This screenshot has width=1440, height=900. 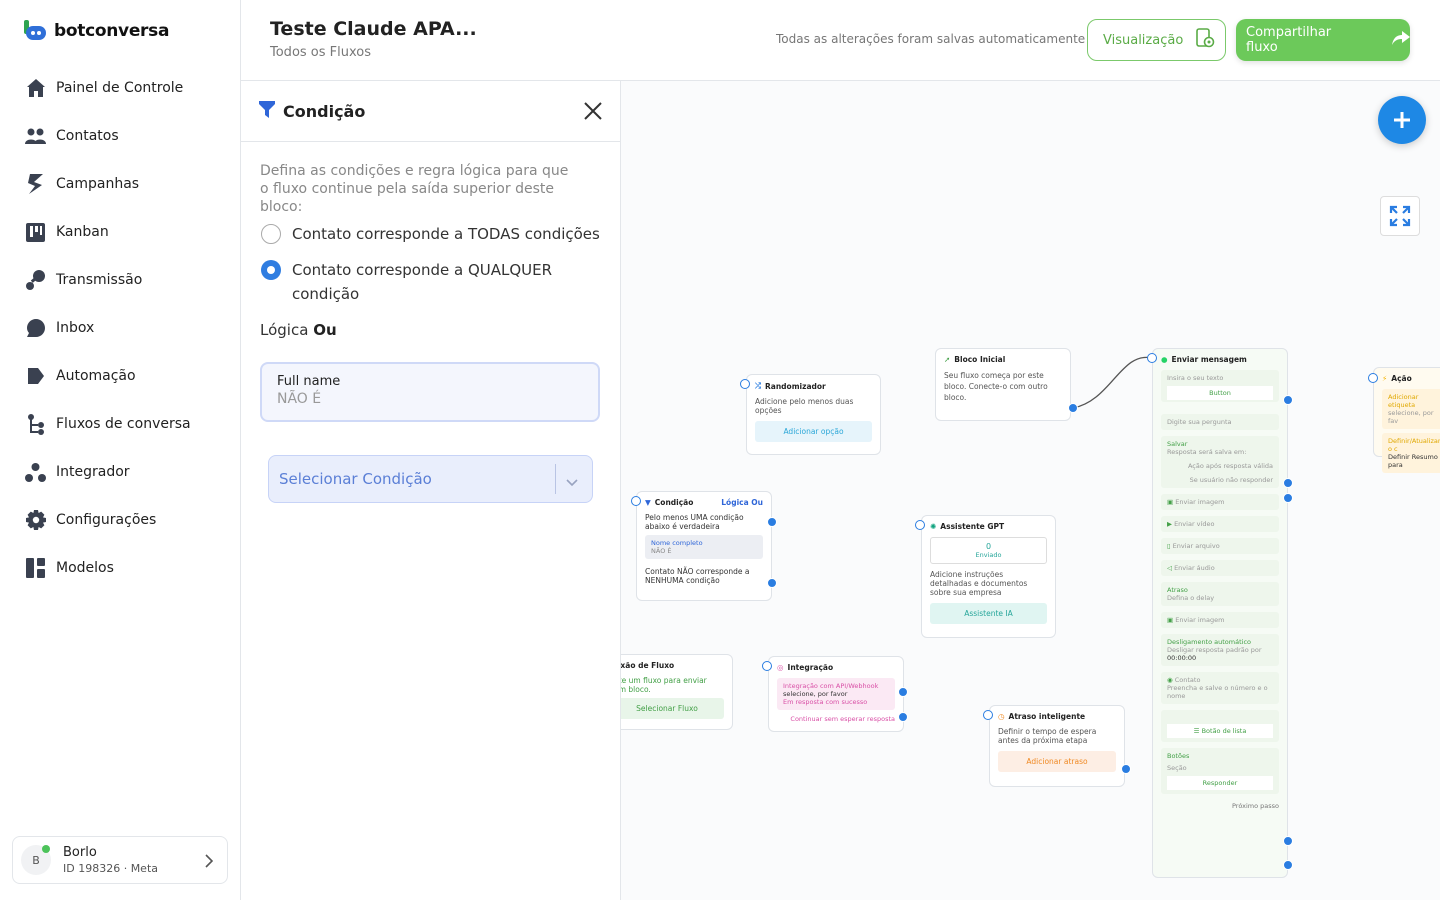 What do you see at coordinates (120, 520) in the screenshot?
I see `sidebar-item-configuracoes: Configurações` at bounding box center [120, 520].